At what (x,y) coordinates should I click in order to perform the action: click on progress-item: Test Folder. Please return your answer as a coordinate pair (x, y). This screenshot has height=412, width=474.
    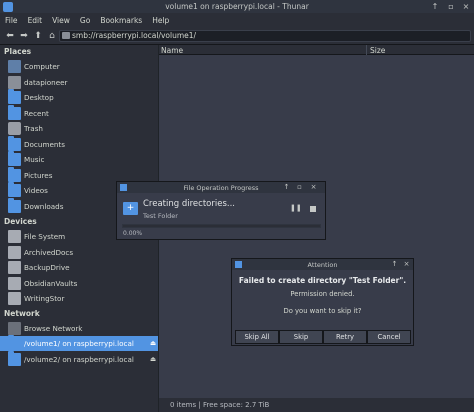
    Looking at the image, I should click on (160, 216).